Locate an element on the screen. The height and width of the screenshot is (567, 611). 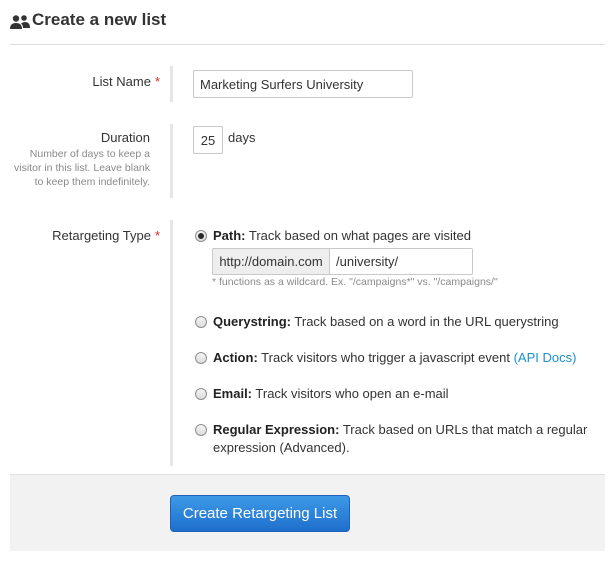
list-name-label: List Name * is located at coordinates (85, 81).